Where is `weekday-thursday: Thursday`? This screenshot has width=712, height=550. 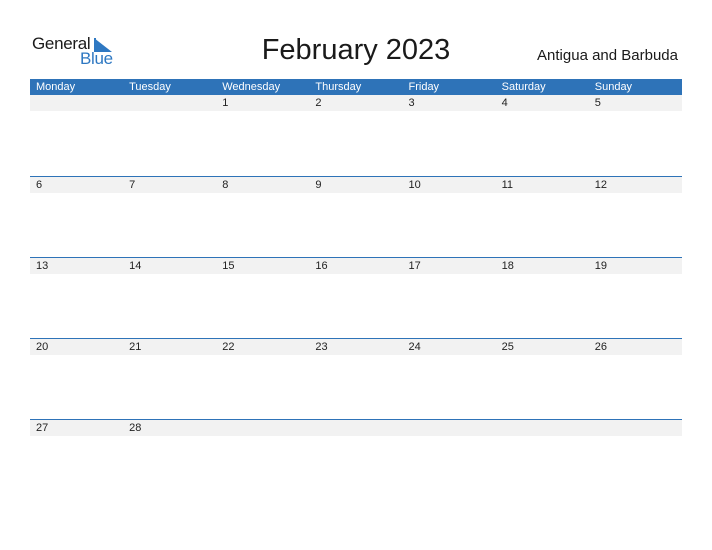
weekday-thursday: Thursday is located at coordinates (338, 87).